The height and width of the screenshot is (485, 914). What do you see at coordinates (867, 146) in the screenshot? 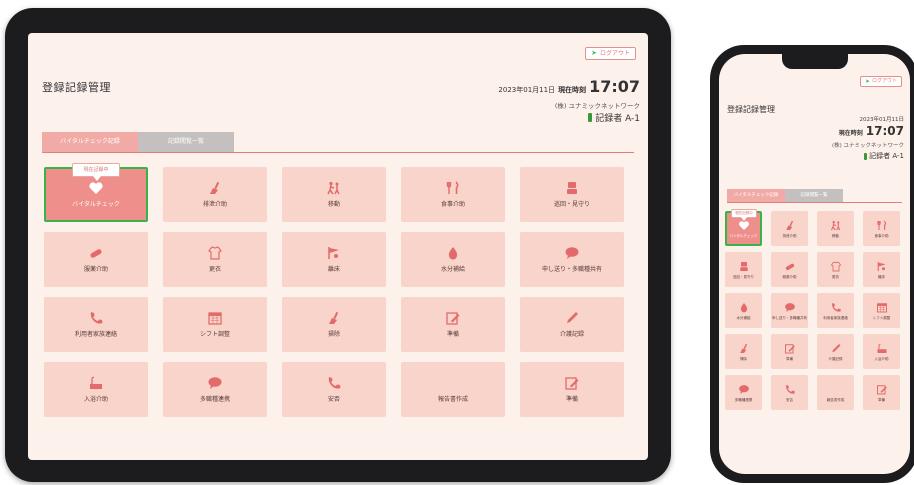
I see `company-name: (株) ユナミックネットワーク` at bounding box center [867, 146].